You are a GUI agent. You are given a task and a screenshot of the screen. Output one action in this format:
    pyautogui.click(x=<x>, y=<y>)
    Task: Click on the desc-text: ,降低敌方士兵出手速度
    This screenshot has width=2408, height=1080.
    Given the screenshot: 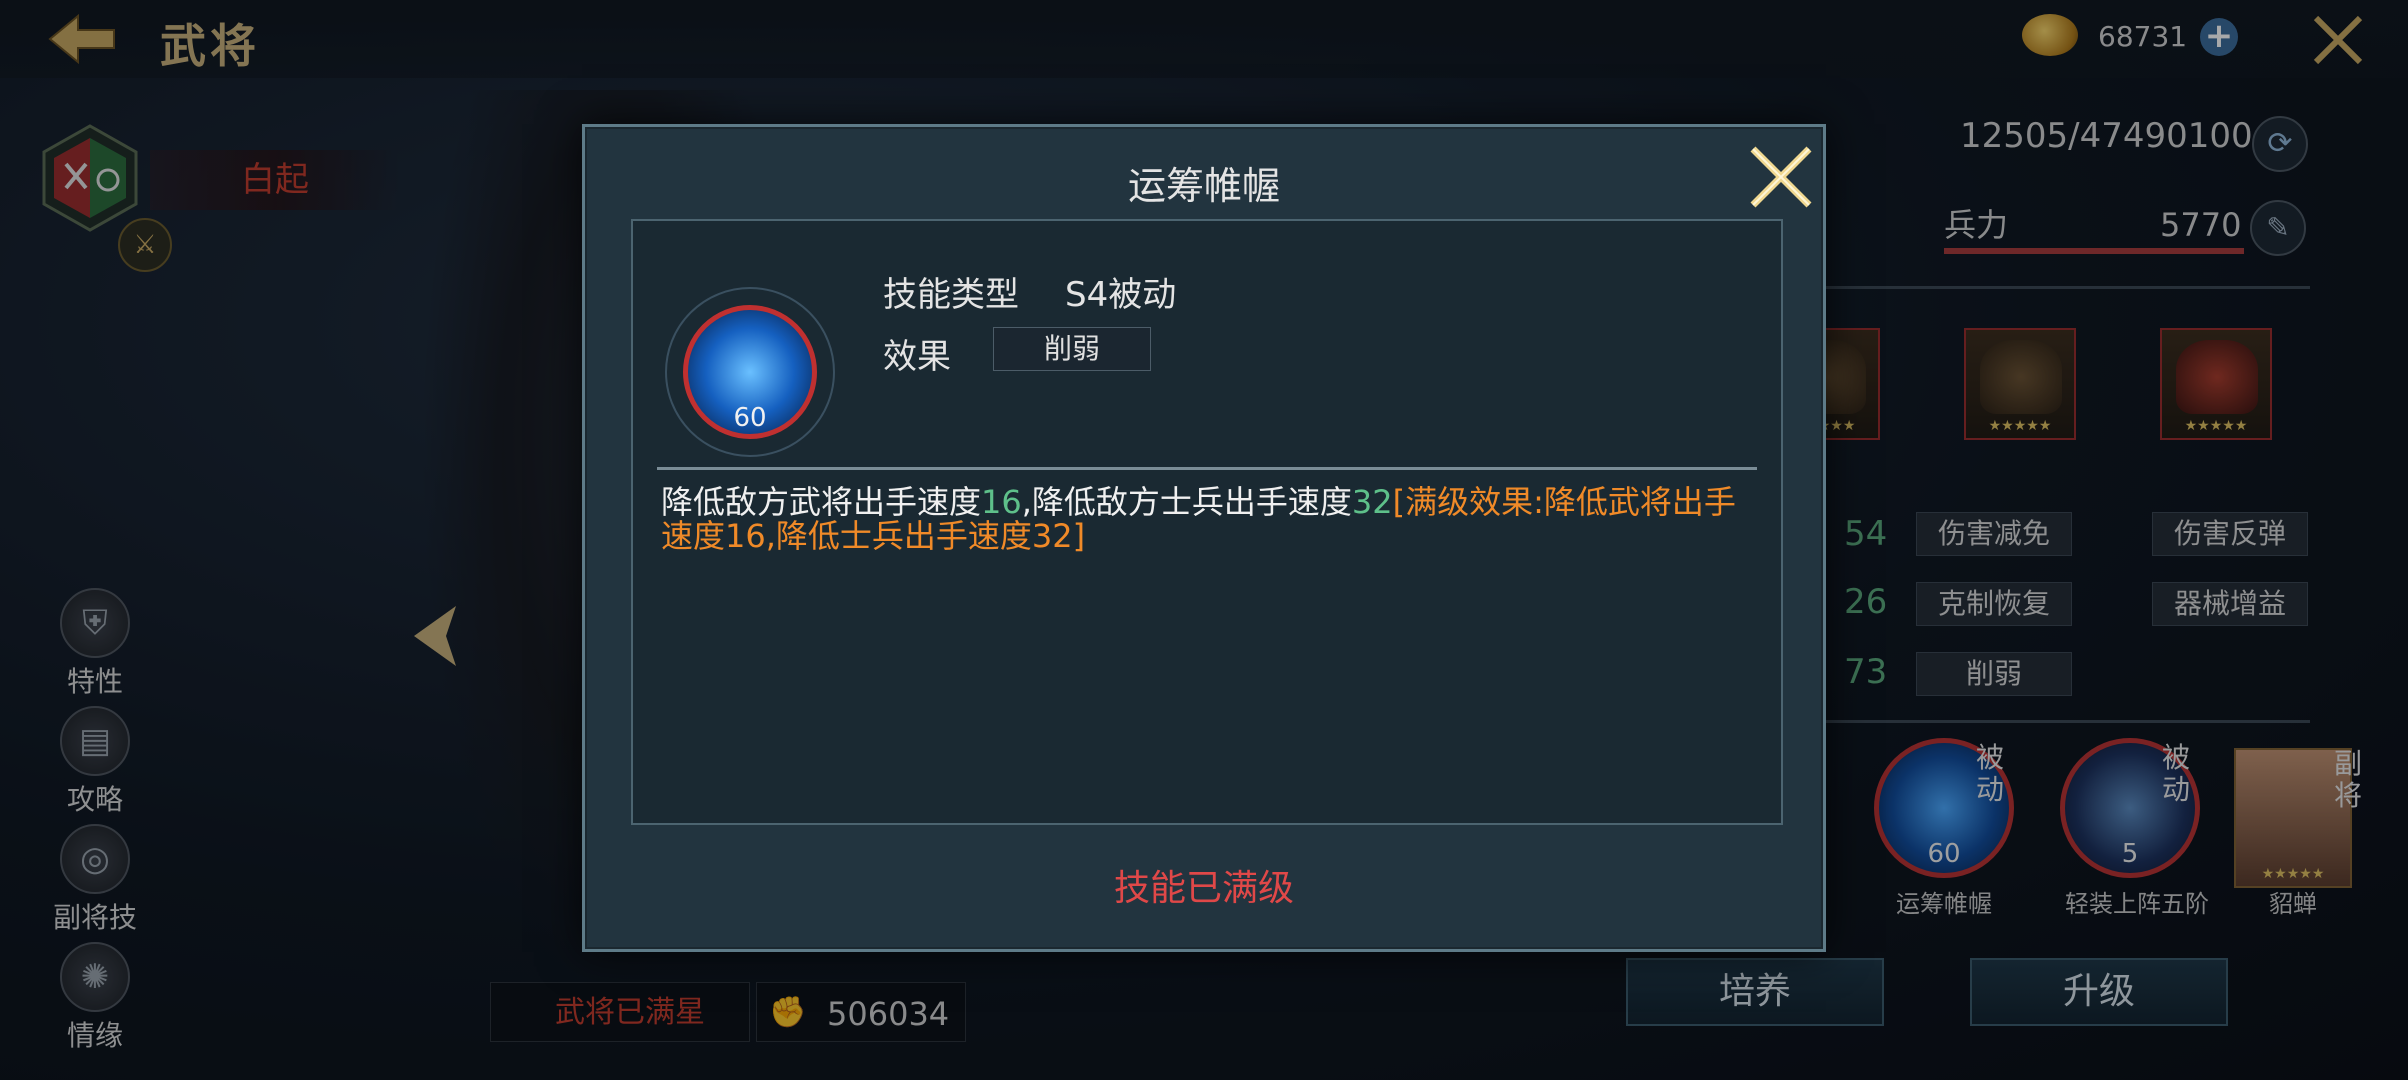 What is the action you would take?
    pyautogui.click(x=1186, y=502)
    